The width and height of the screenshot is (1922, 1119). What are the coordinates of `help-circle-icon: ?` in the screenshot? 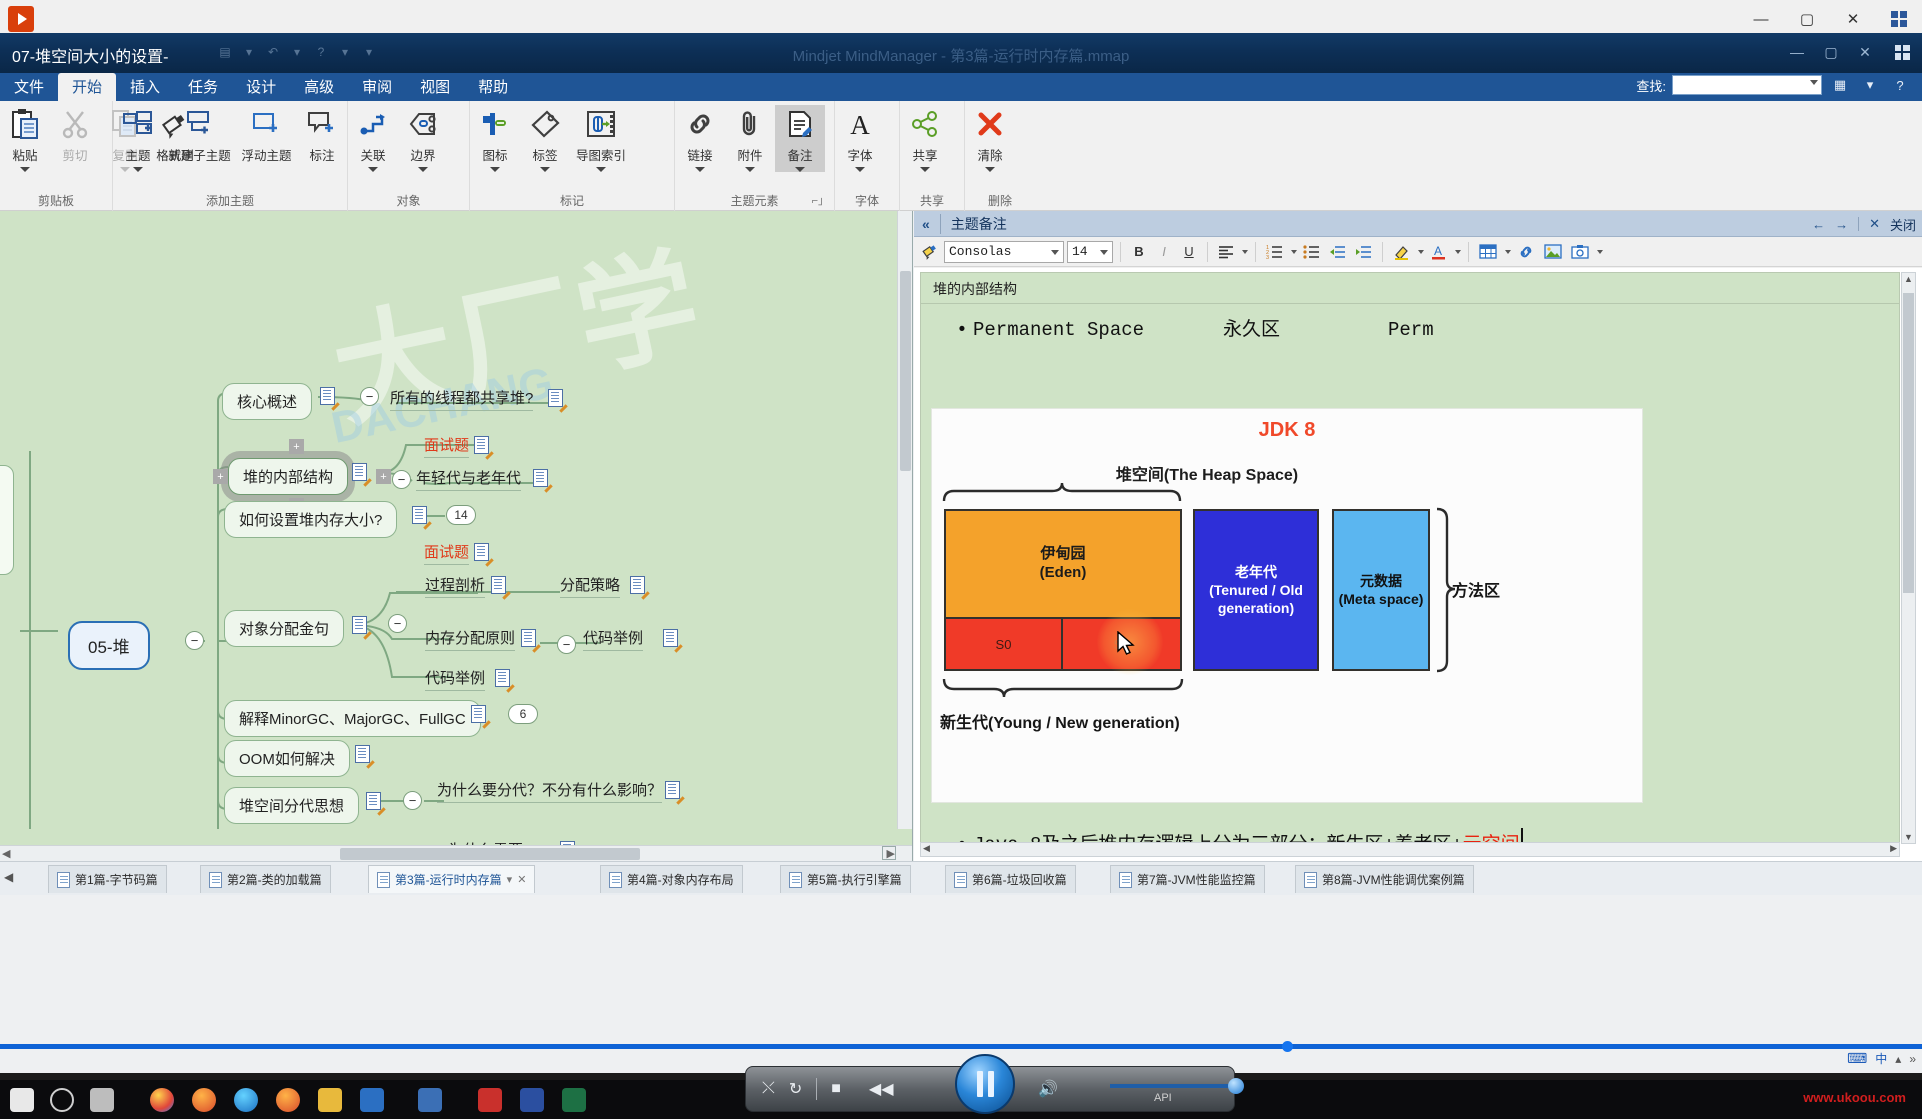 It's located at (1900, 85).